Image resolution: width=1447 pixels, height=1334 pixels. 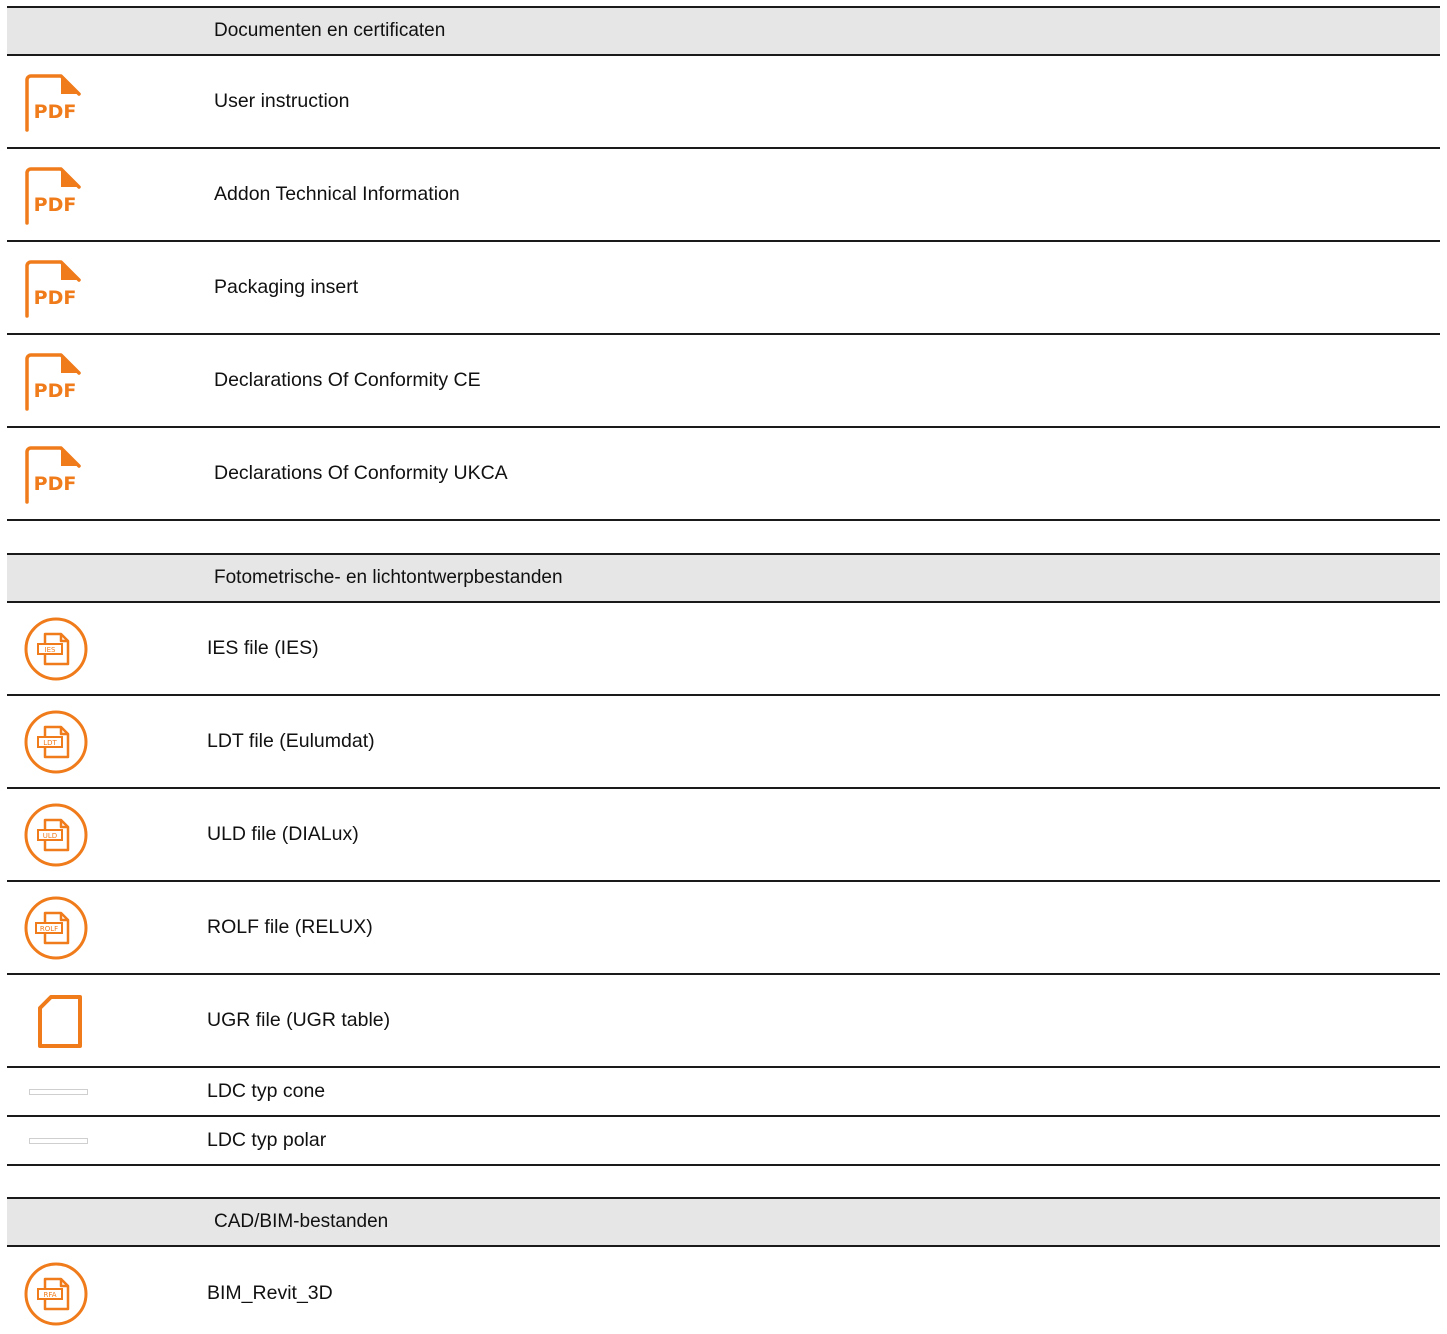 What do you see at coordinates (361, 473) in the screenshot?
I see `item-label: Declarations Of Conformity UKCA` at bounding box center [361, 473].